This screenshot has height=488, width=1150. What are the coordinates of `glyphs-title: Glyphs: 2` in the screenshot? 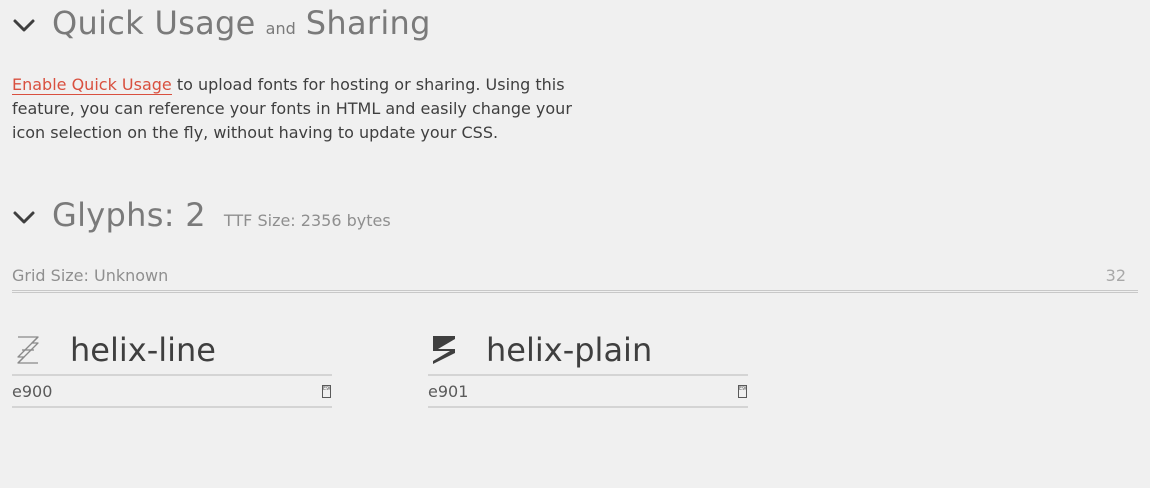 It's located at (129, 215).